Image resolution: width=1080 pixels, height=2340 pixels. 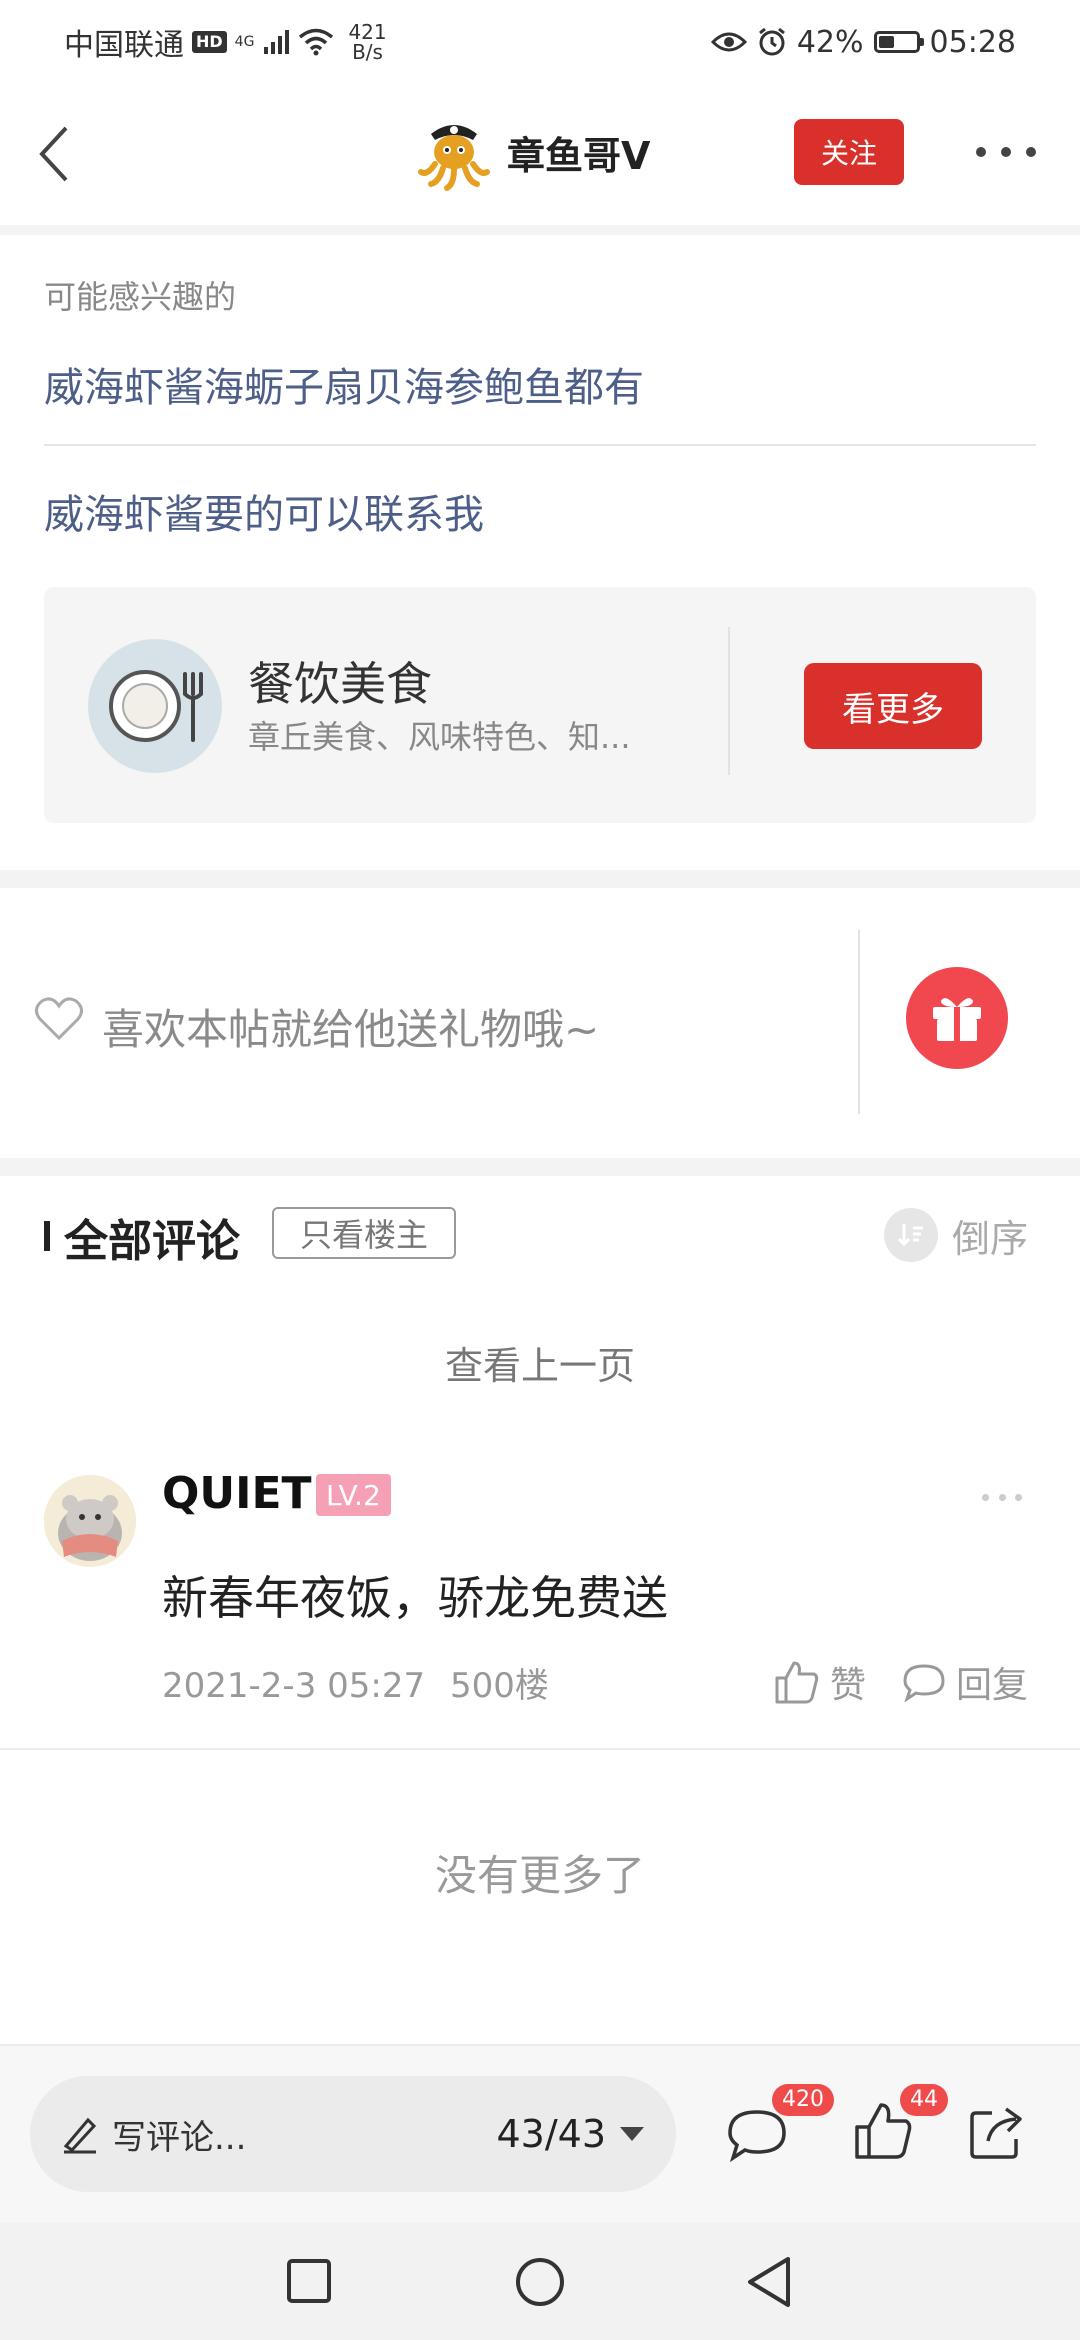 I want to click on more-options-button, so click(x=1006, y=152).